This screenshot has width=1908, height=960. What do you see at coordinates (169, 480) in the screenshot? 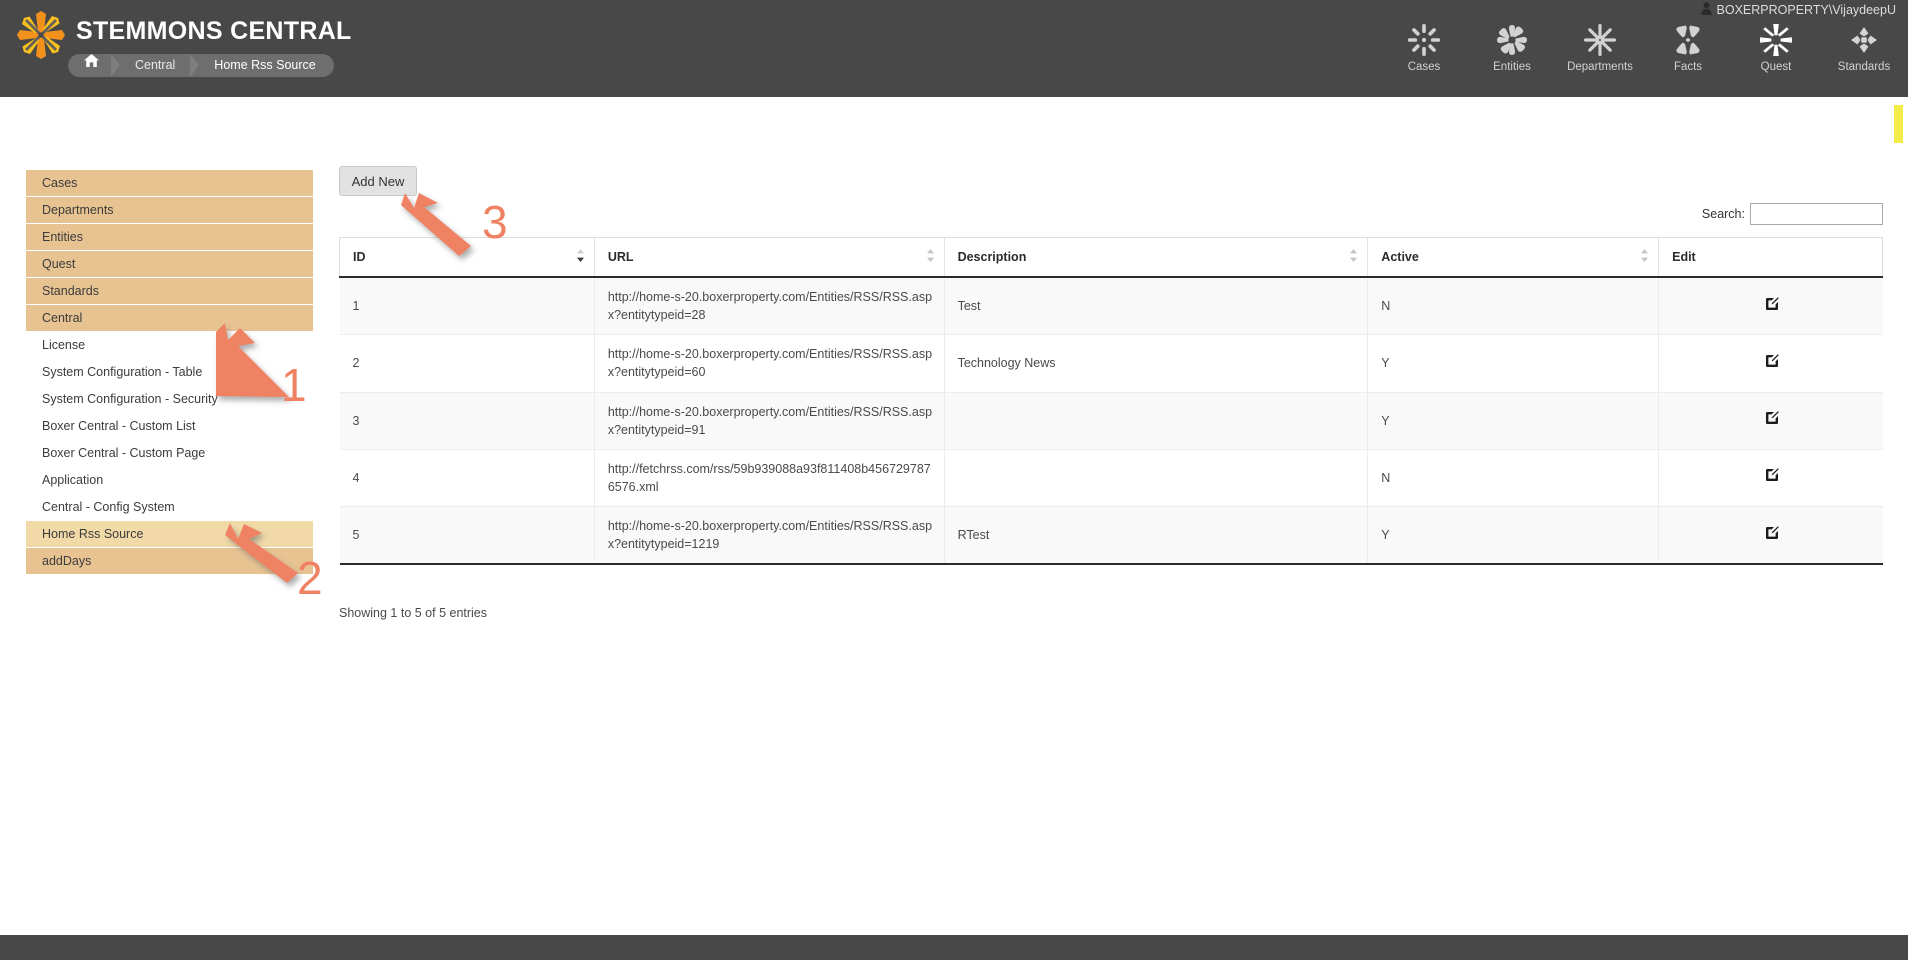
I see `sidebar-item-application: Application` at bounding box center [169, 480].